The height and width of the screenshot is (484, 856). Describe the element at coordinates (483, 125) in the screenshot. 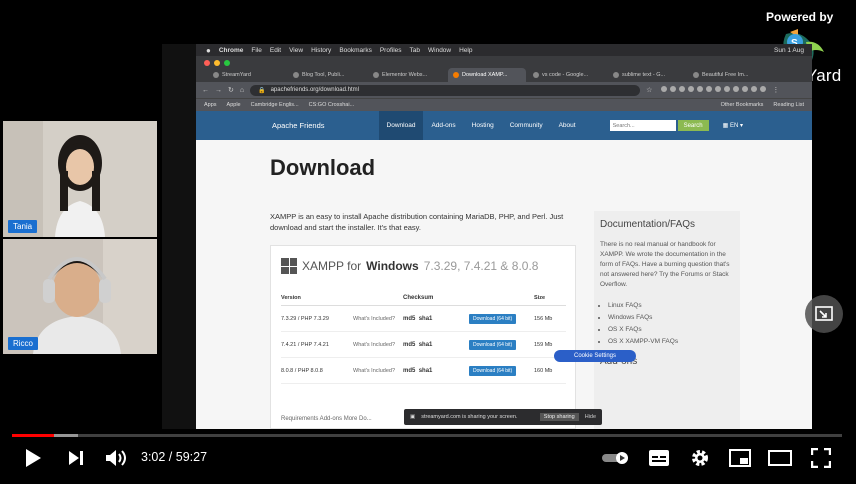

I see `nav-hosting: Hosting` at that location.